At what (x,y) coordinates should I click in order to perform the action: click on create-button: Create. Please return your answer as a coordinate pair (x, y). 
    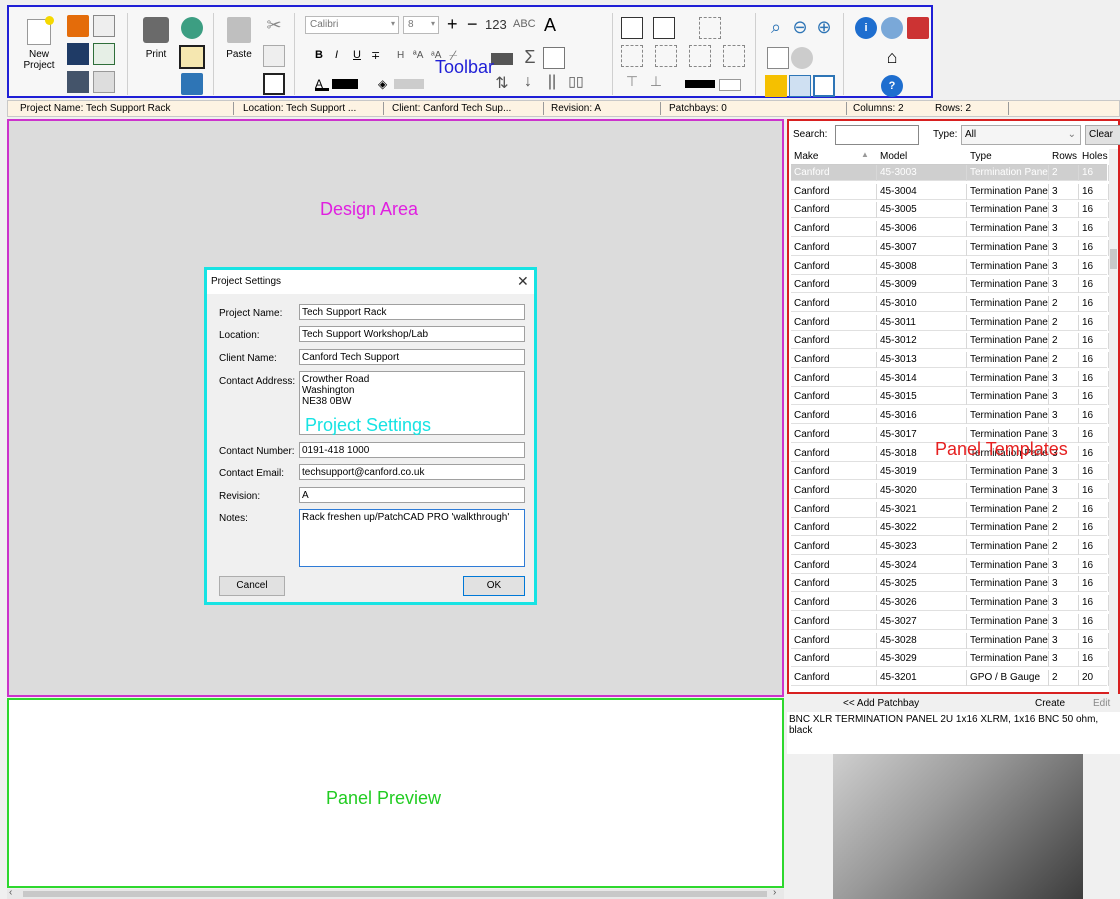
    Looking at the image, I should click on (1050, 703).